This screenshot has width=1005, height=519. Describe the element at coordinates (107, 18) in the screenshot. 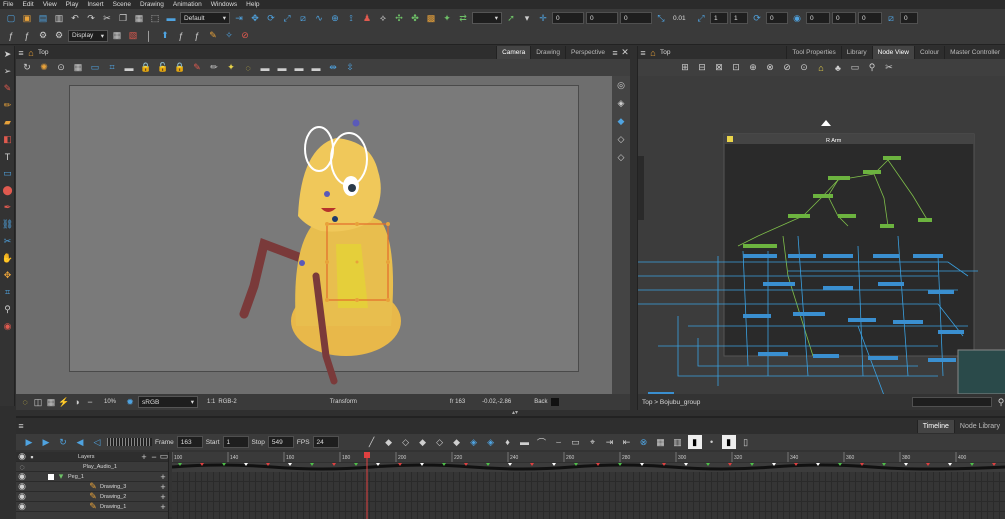

I see `cut-icon: ✂` at that location.